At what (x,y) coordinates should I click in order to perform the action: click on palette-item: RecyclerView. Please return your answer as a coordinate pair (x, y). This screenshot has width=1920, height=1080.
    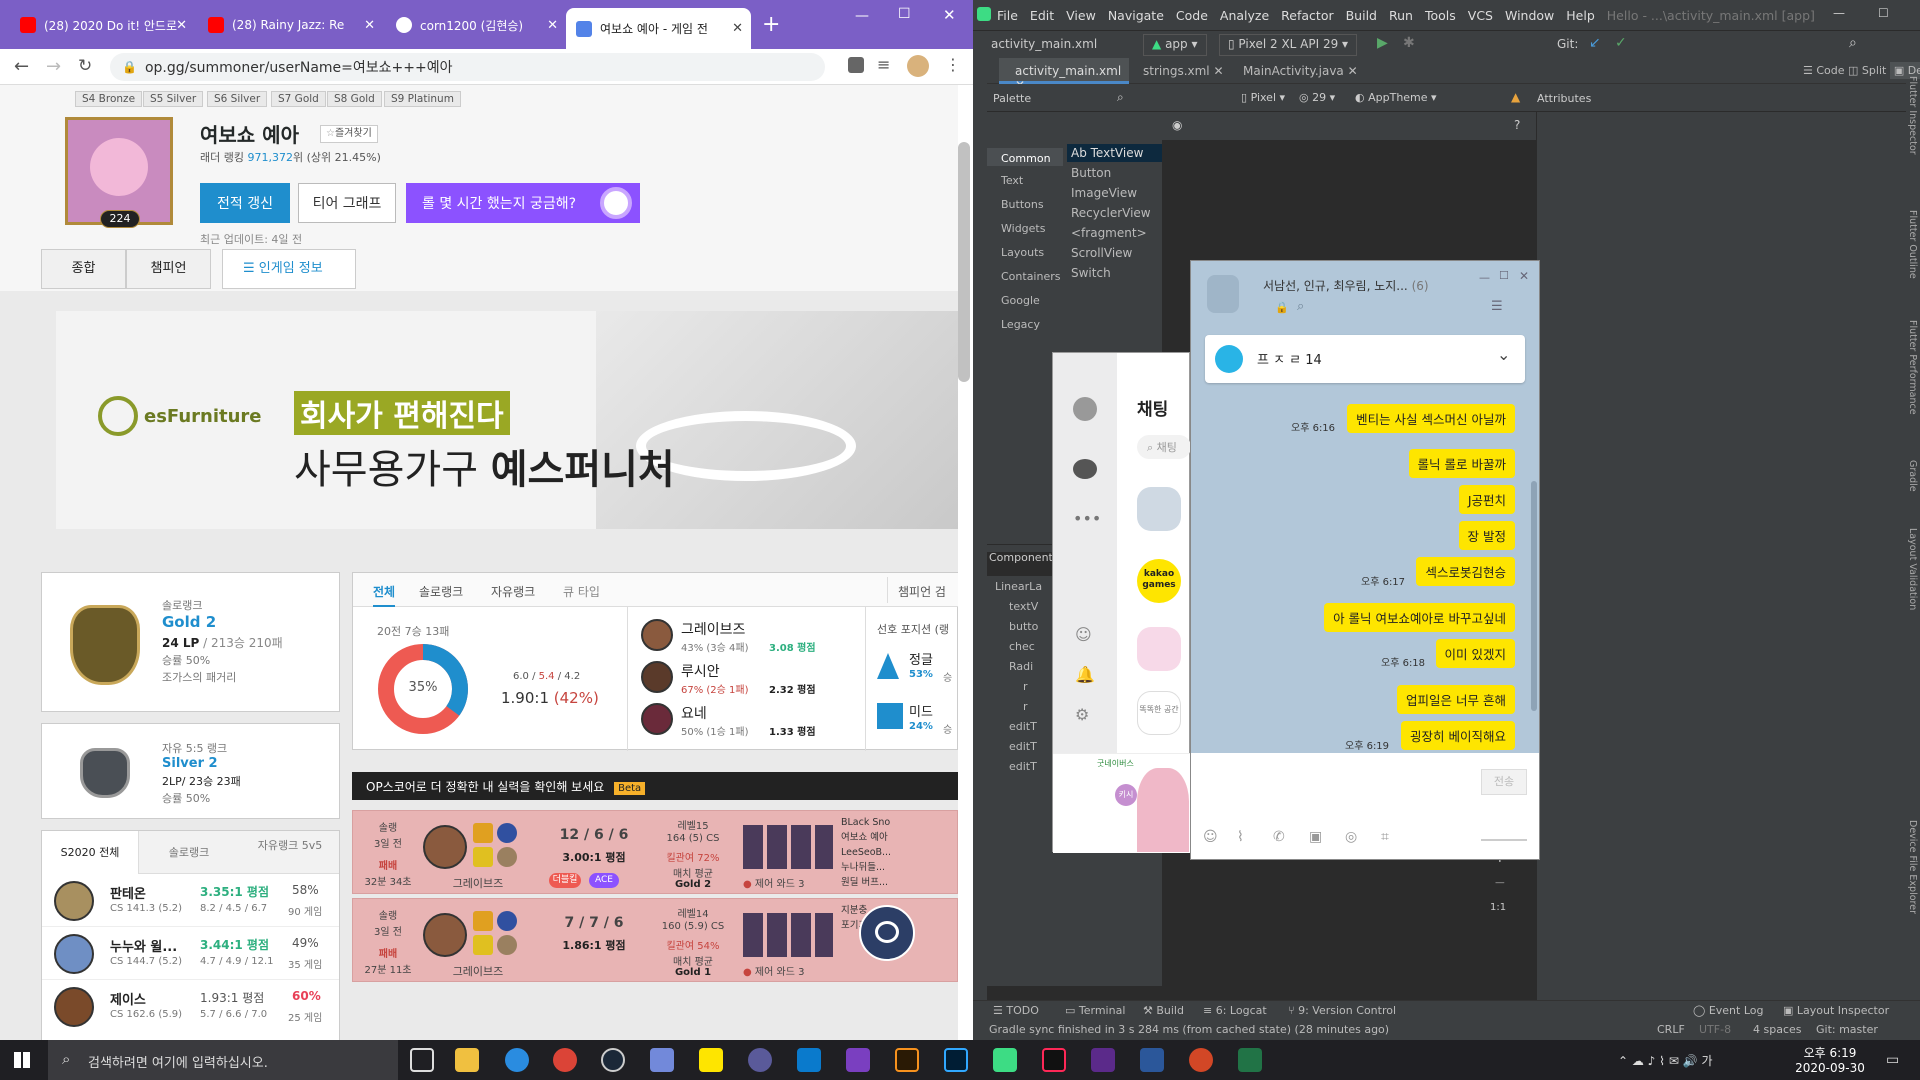
    Looking at the image, I should click on (1111, 213).